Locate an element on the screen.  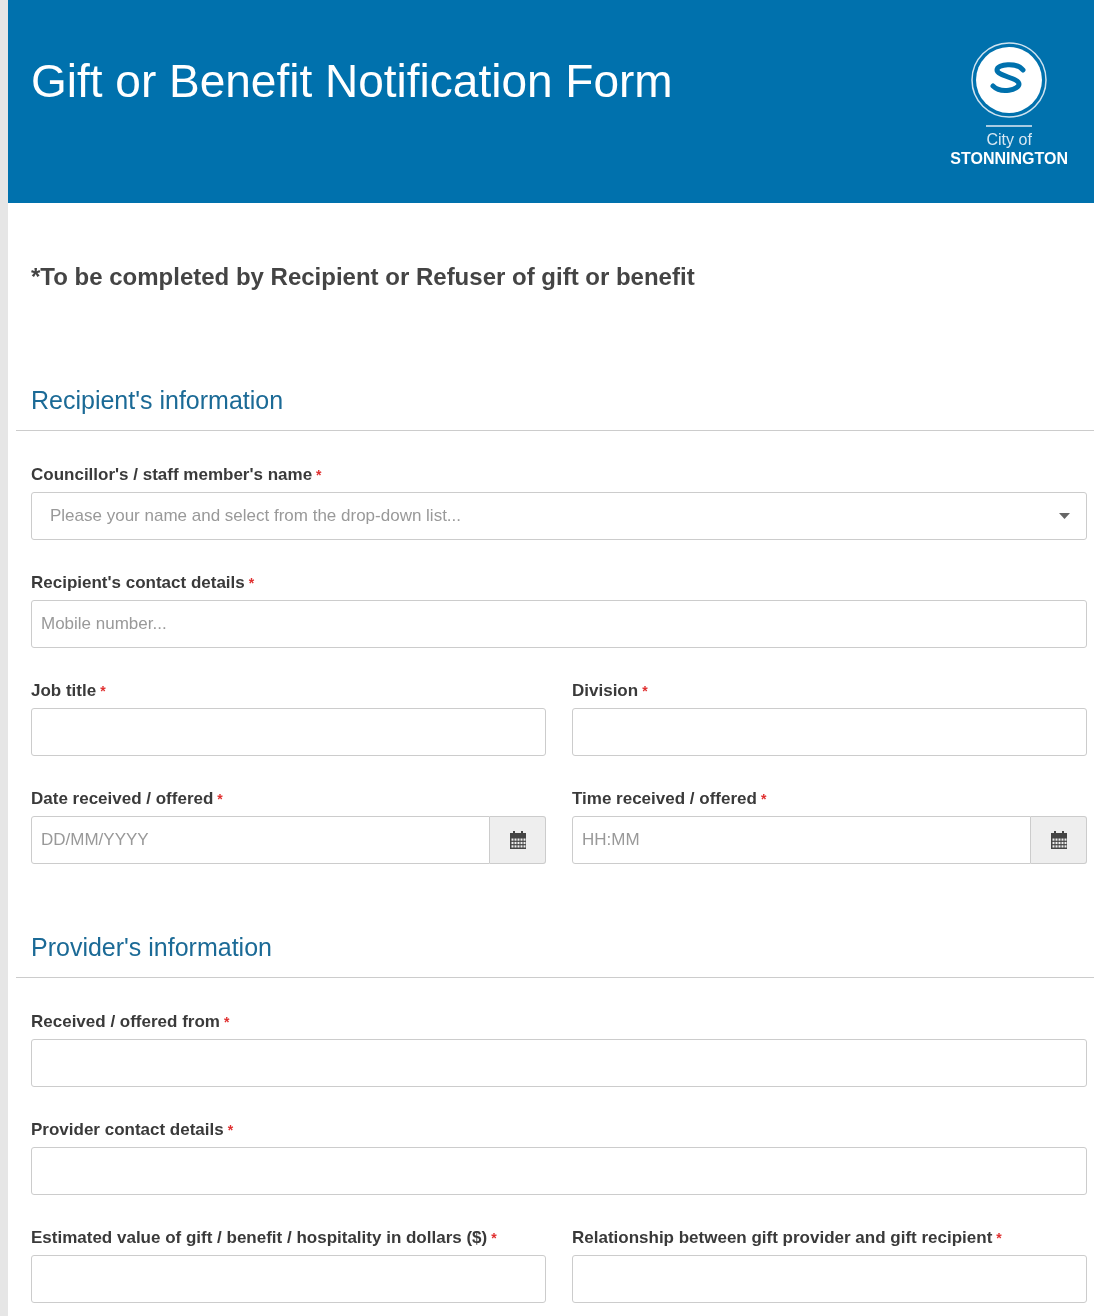
field-label: Date received / offered is located at coordinates (122, 798).